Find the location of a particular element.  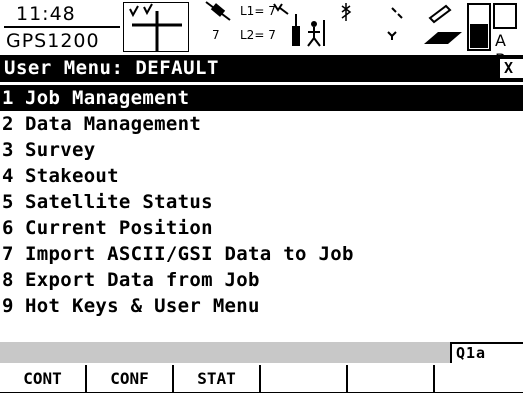

menu-item-import-data: 7 Import ASCII/GSI Data to Job is located at coordinates (261, 254).